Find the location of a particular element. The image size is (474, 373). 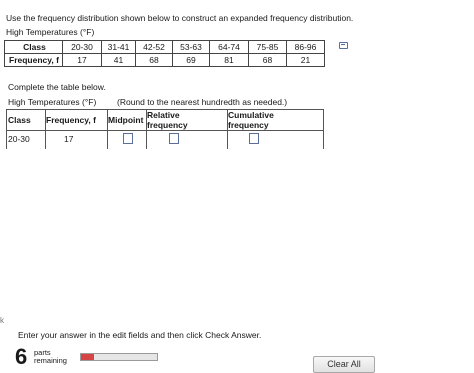

relative-frequency-input is located at coordinates (174, 138).